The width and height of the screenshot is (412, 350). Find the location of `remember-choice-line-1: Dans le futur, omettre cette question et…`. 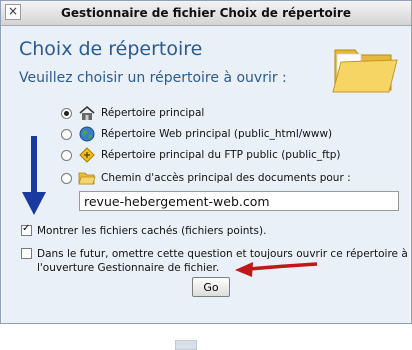

remember-choice-line-1: Dans le futur, omettre cette question et… is located at coordinates (222, 254).